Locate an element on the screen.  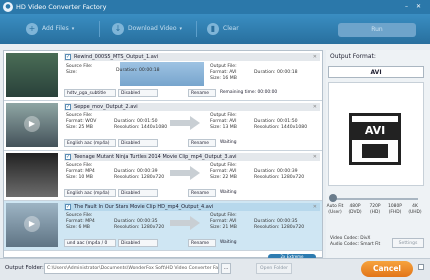
title-bar: ● HD Video Converter Factory – ✕ is located at coordinates (215, 7).